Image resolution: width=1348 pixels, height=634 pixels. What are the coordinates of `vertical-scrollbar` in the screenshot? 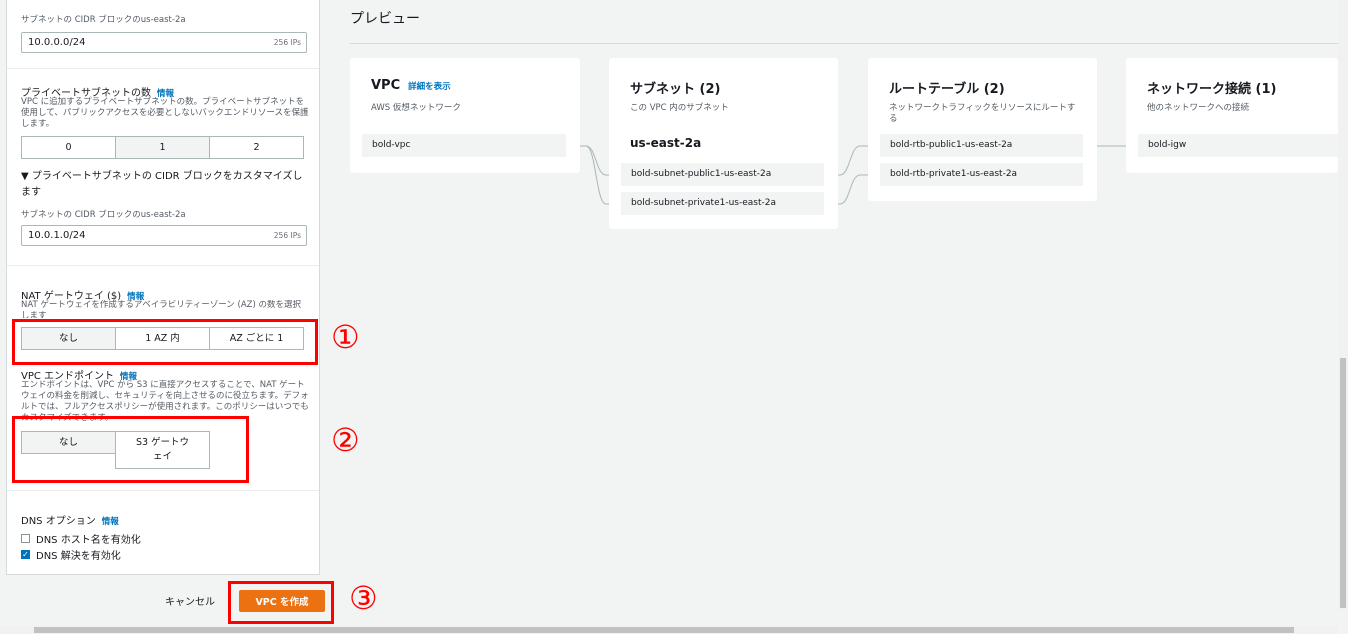 It's located at (1343, 305).